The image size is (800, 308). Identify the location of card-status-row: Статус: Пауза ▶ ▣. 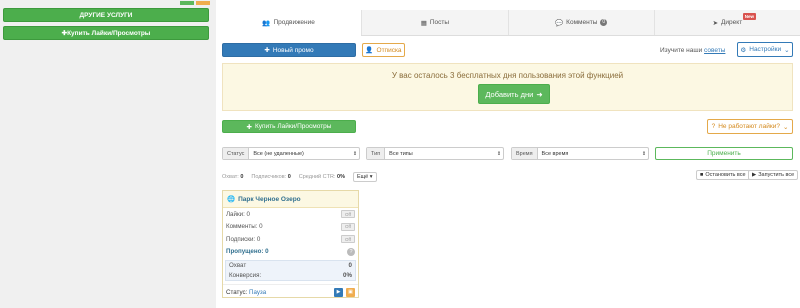
(290, 291).